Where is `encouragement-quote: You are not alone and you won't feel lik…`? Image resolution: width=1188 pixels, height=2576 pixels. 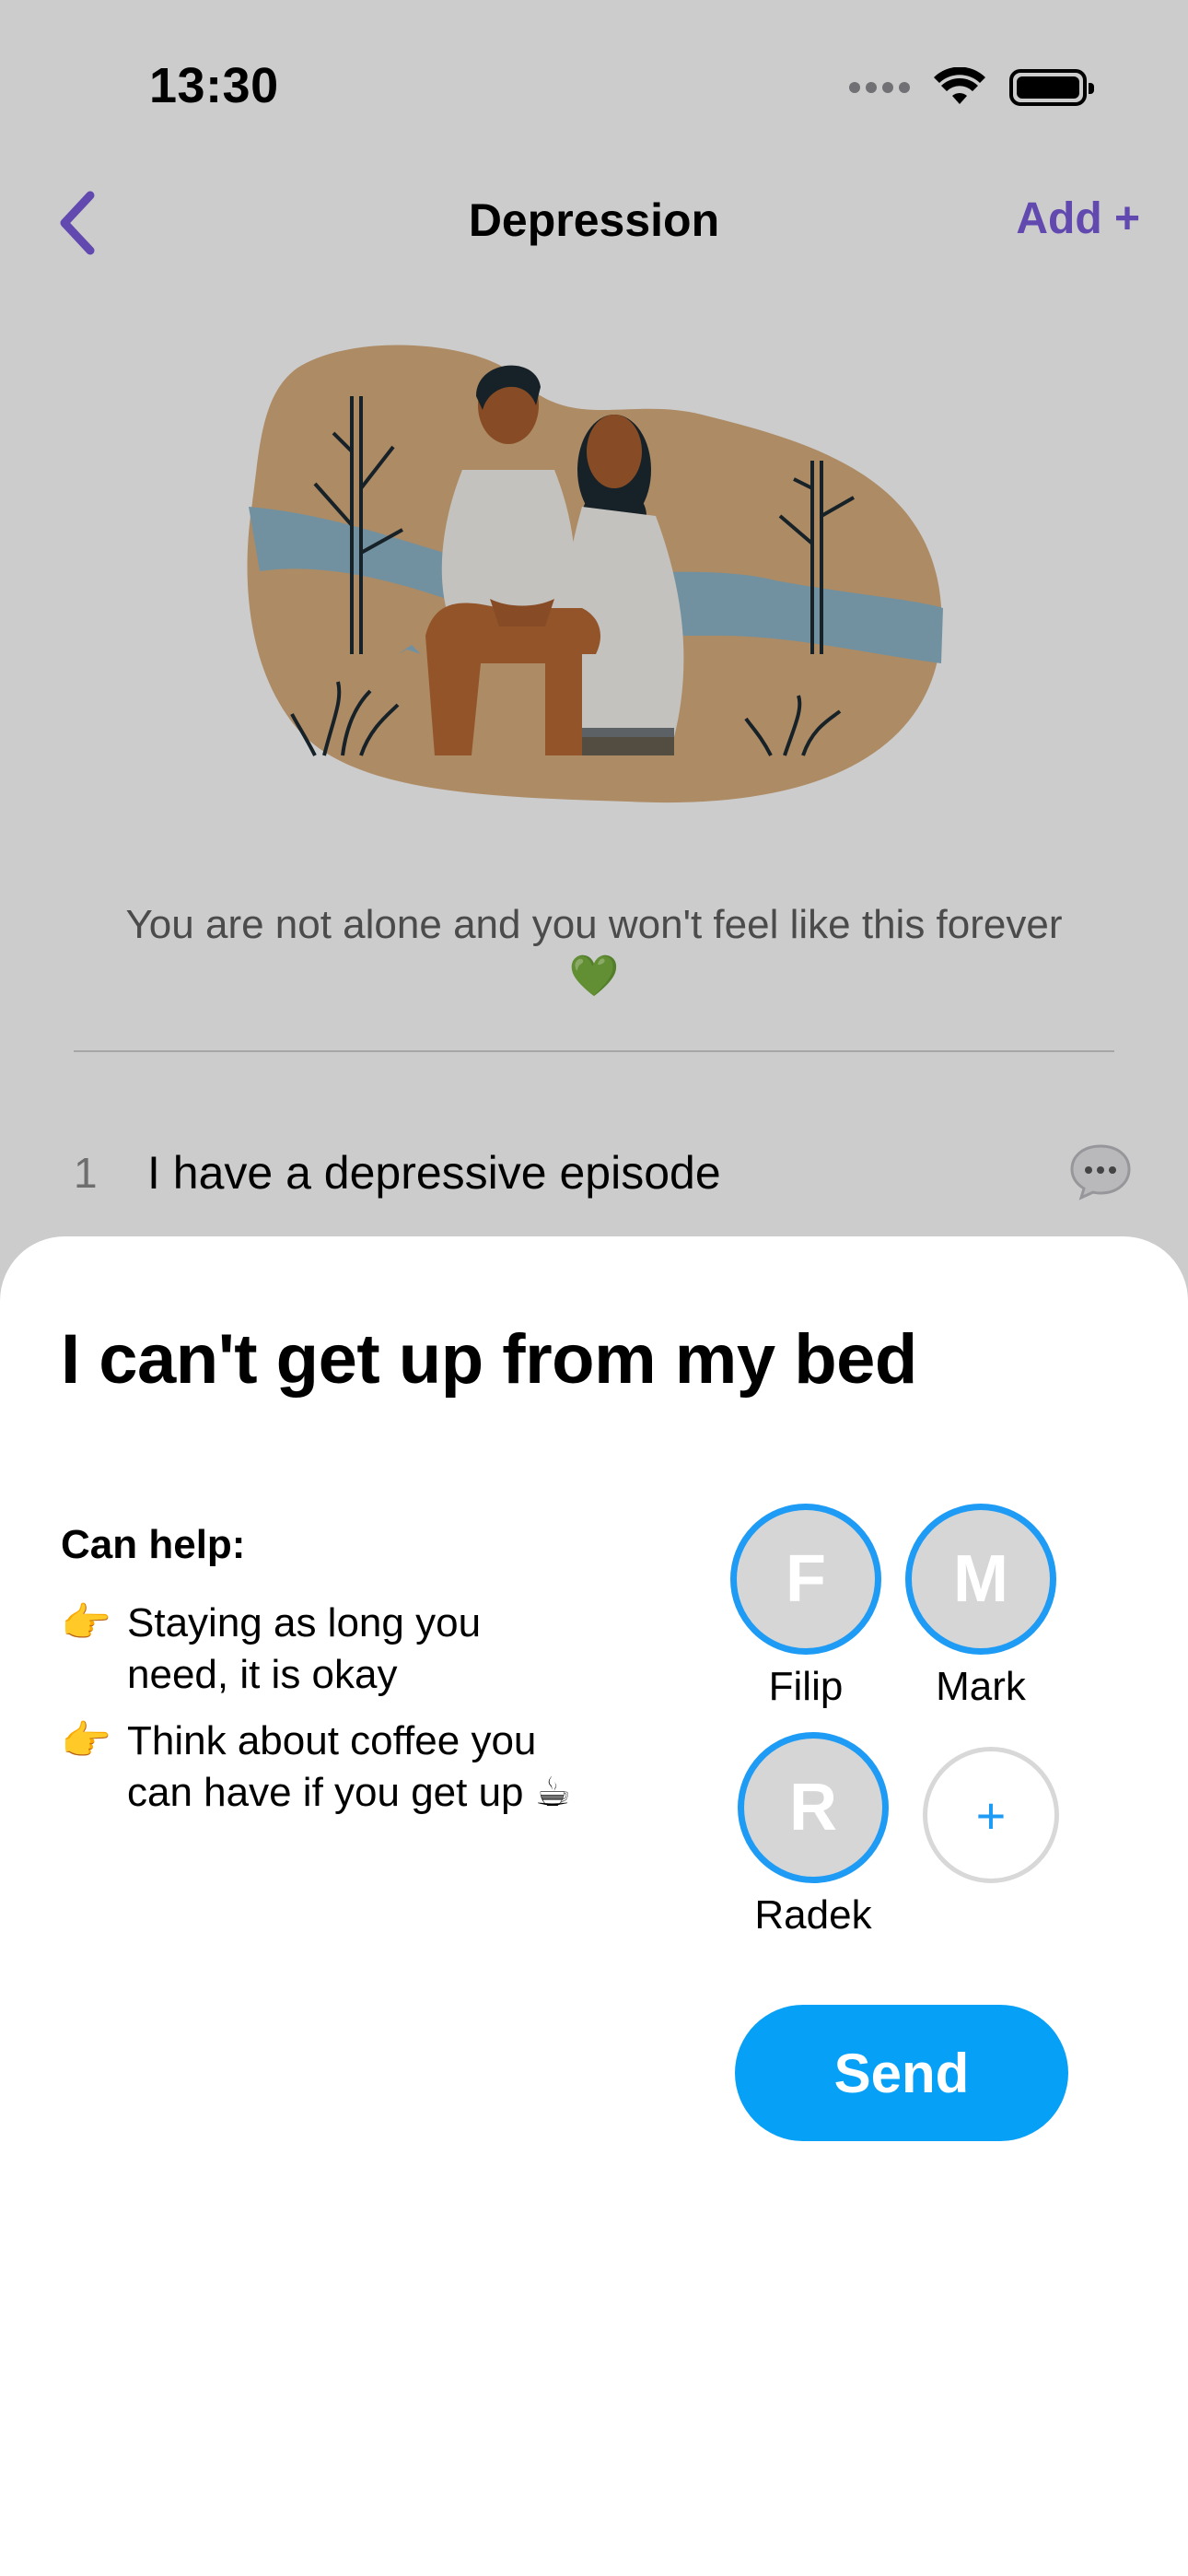
encouragement-quote: You are not alone and you won't feel lik… is located at coordinates (594, 950).